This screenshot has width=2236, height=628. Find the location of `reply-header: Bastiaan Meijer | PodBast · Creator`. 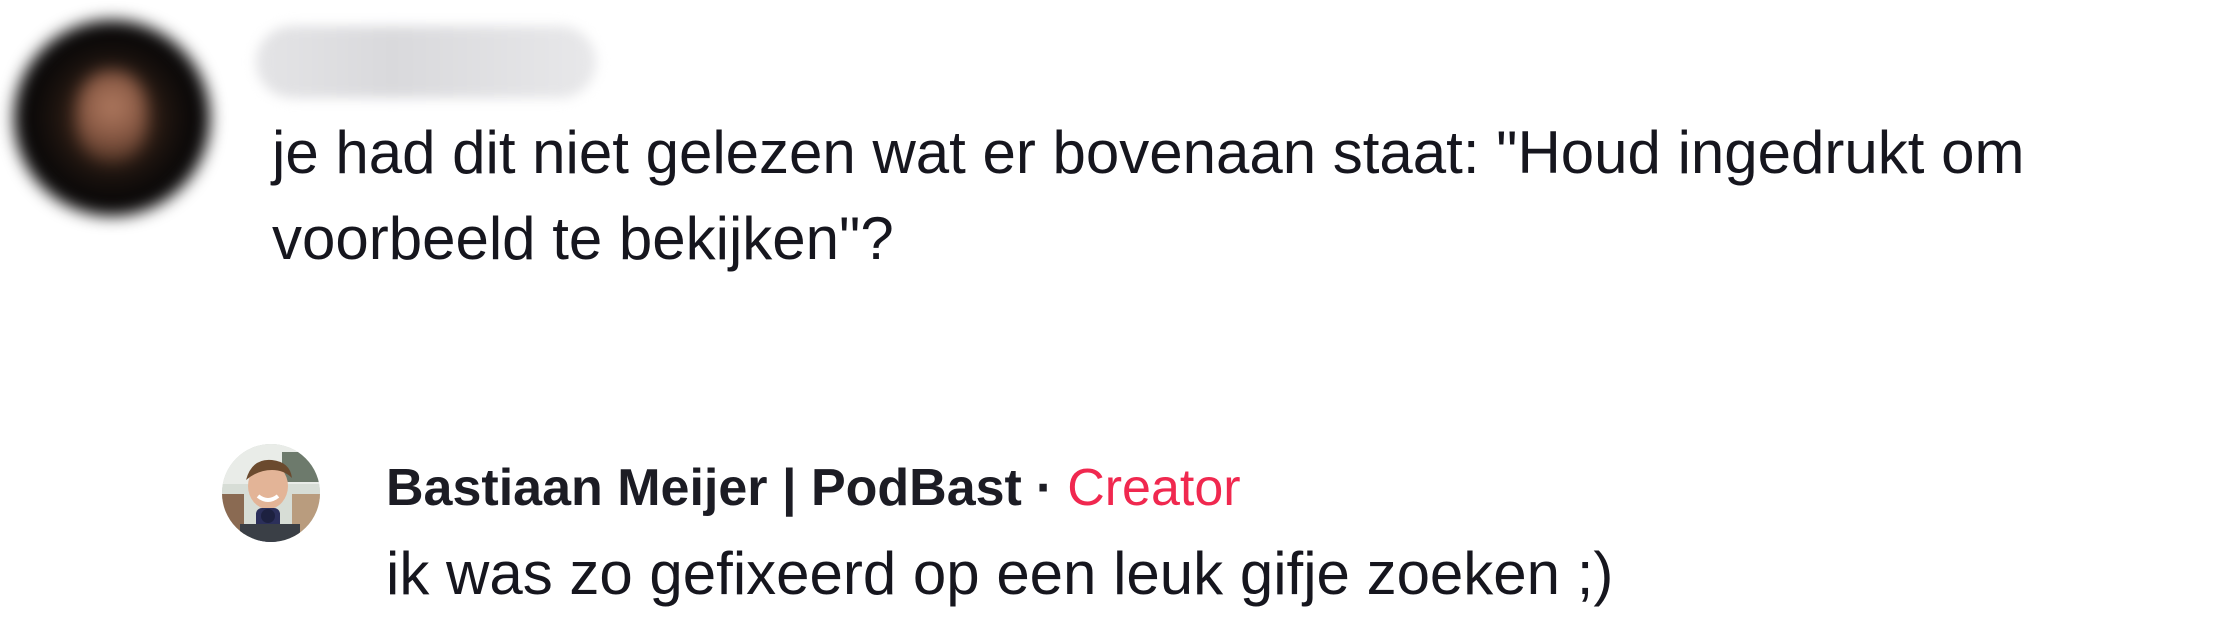

reply-header: Bastiaan Meijer | PodBast · Creator is located at coordinates (813, 488).